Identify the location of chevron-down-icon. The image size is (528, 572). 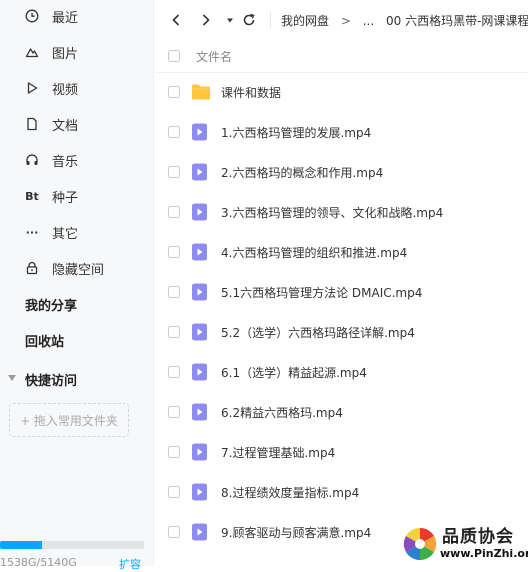
(12, 378).